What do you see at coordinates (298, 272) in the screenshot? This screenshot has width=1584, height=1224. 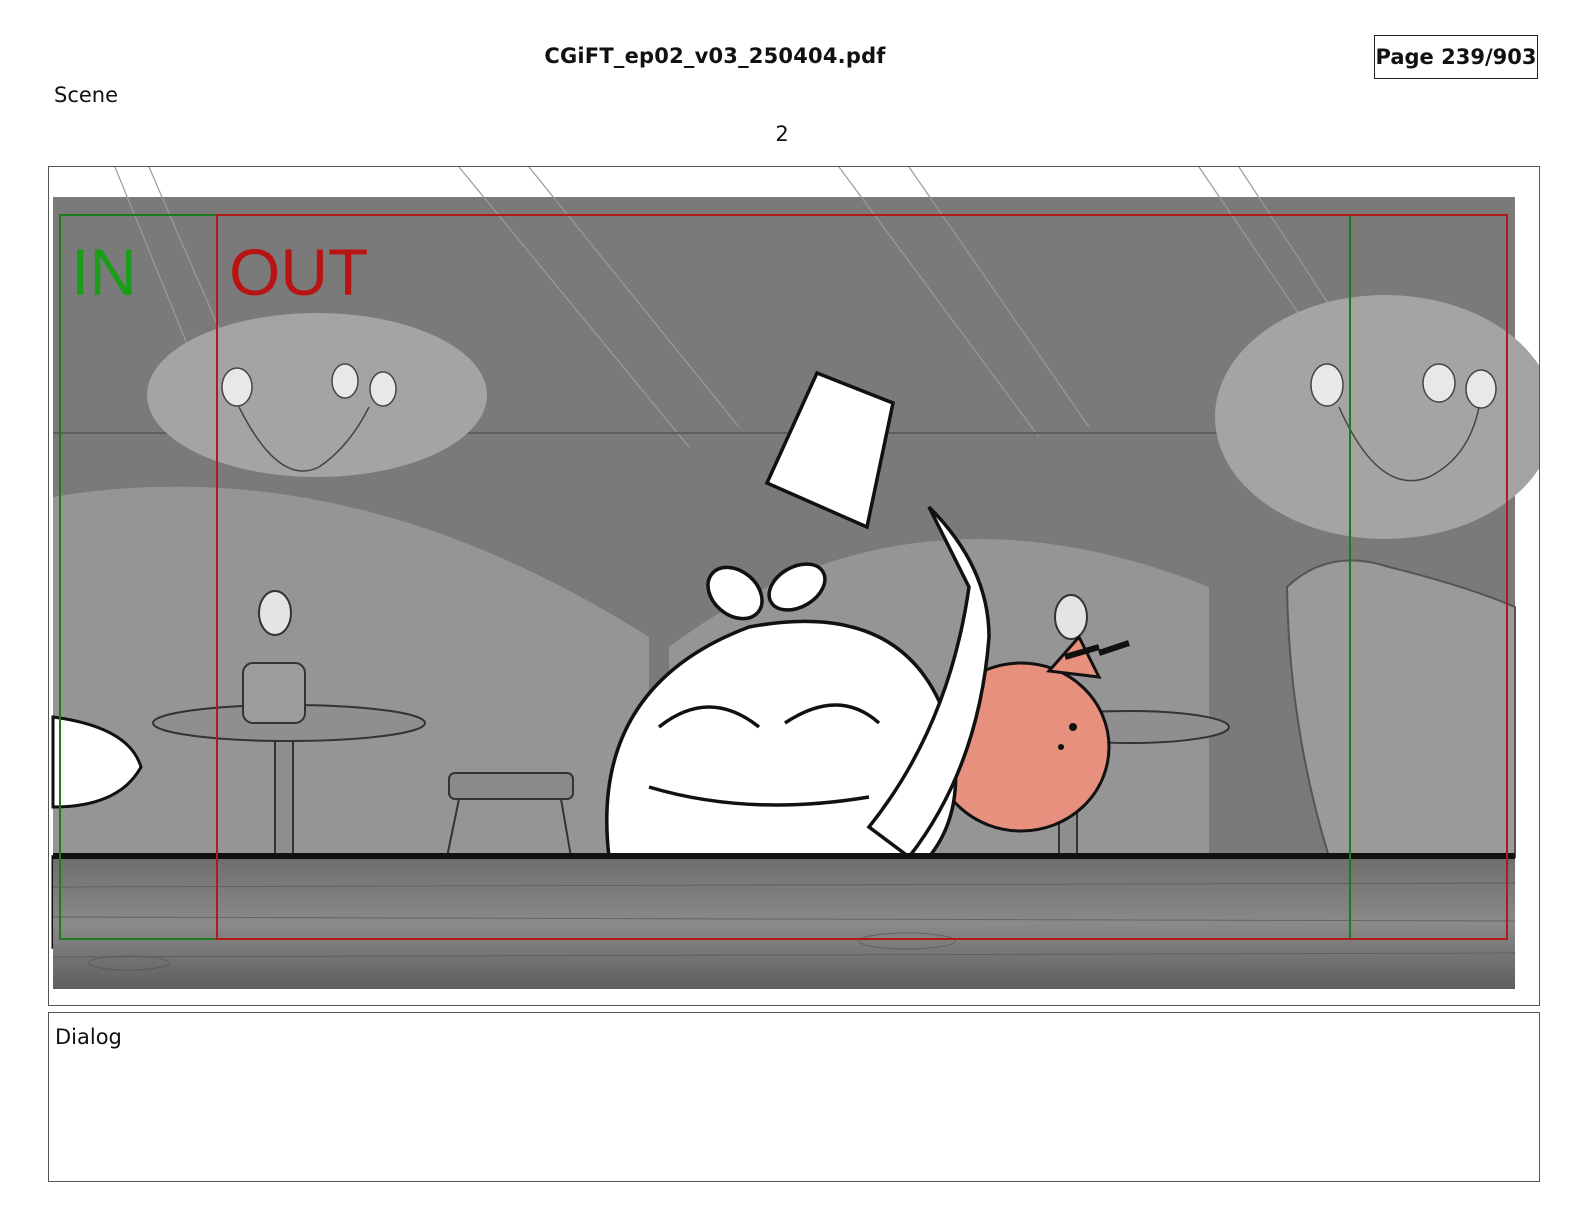 I see `out-label: OUT` at bounding box center [298, 272].